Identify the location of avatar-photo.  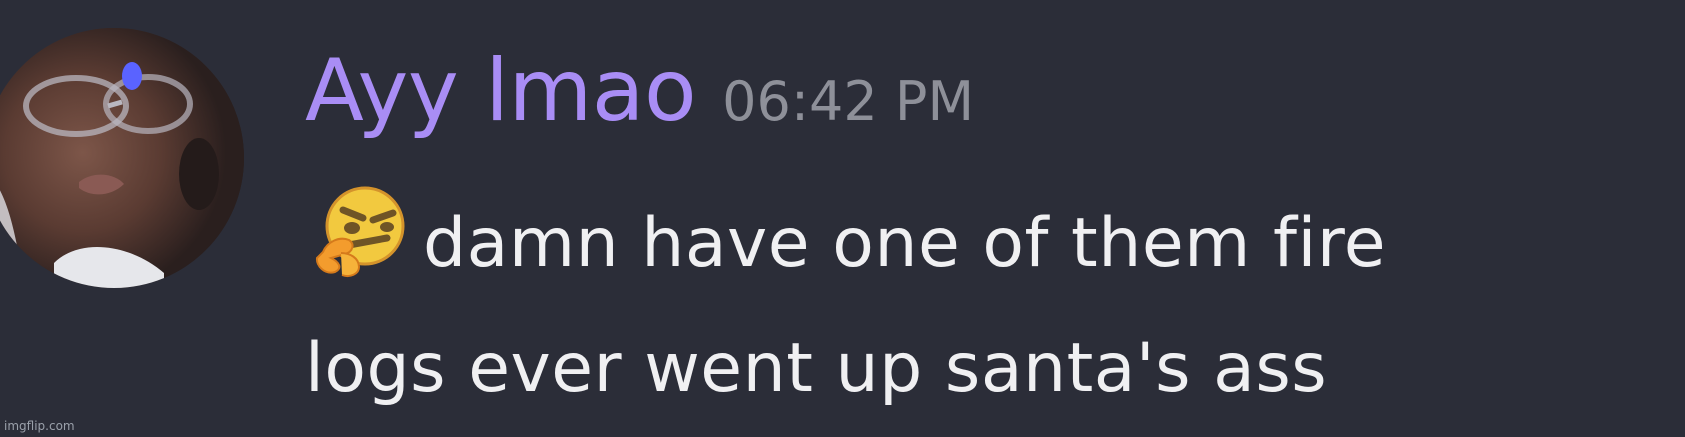
(122, 158).